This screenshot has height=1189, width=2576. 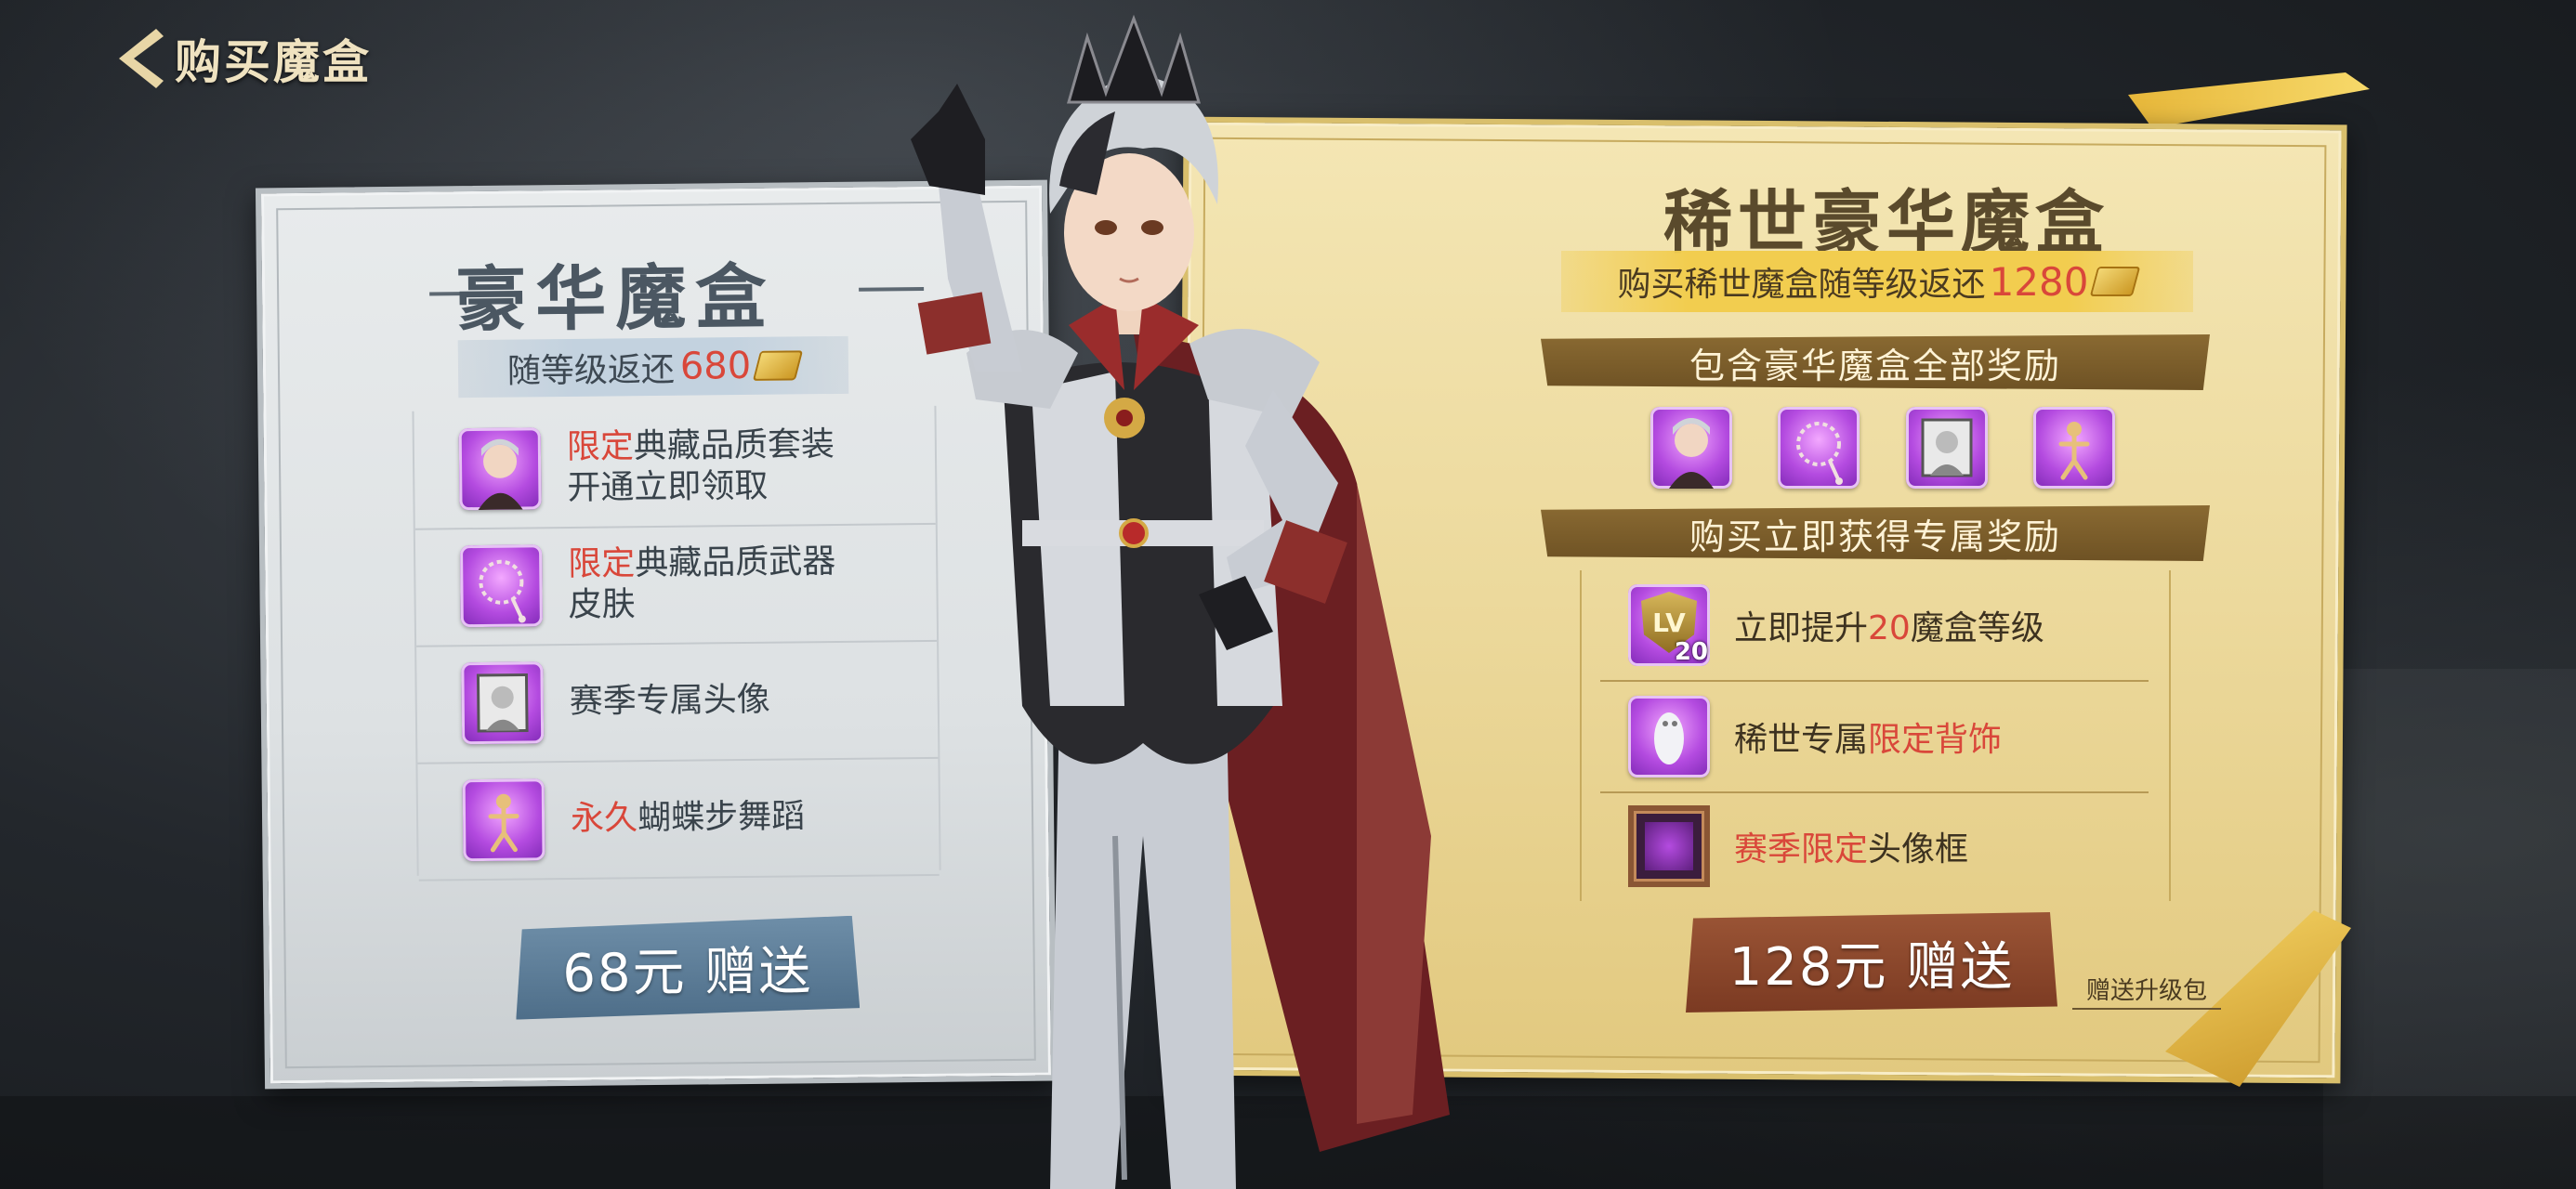 I want to click on page-title: 购买魔盒, so click(x=273, y=62).